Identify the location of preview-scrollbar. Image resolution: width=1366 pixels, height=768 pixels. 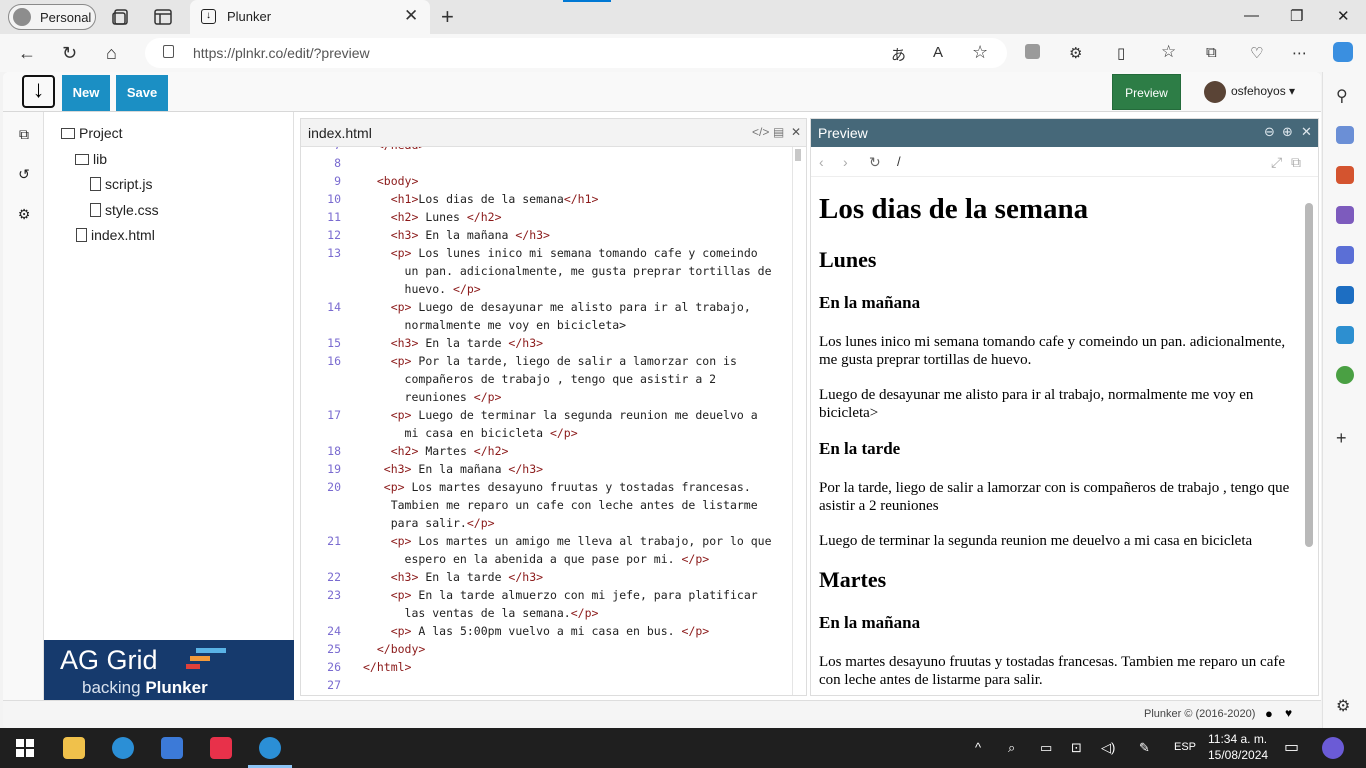
(1309, 375).